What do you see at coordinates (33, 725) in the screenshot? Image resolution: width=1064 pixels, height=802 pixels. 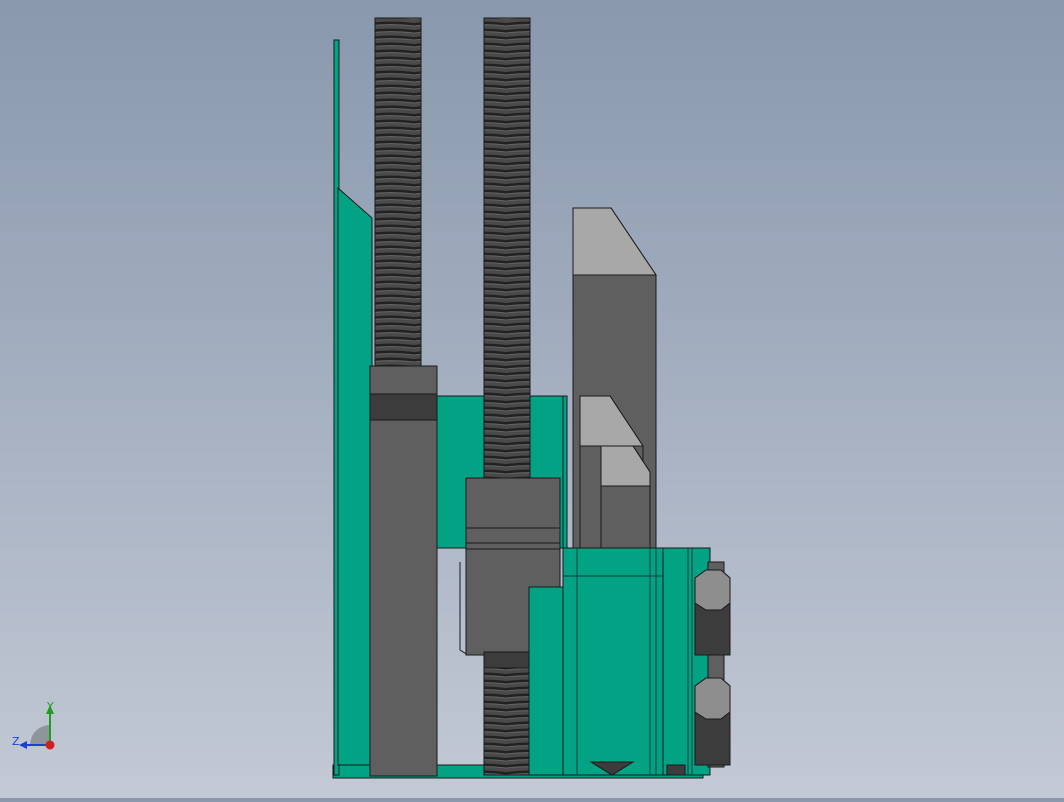 I see `axis-triad: Y Z` at bounding box center [33, 725].